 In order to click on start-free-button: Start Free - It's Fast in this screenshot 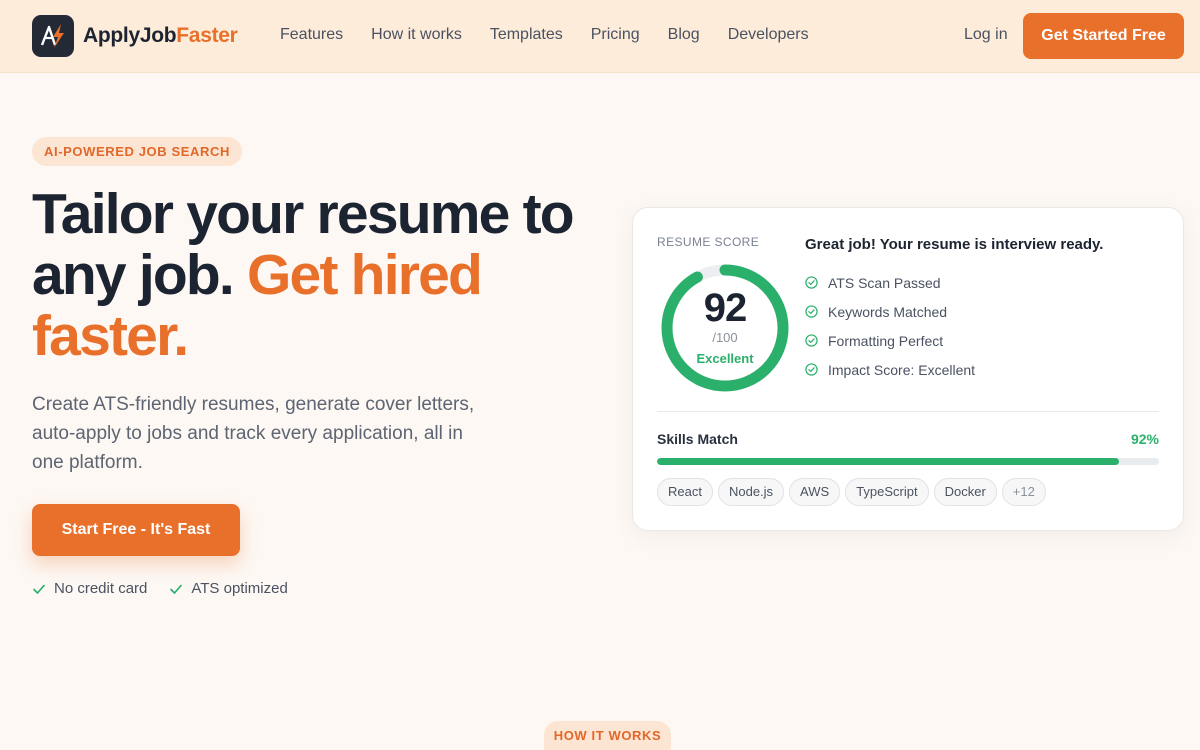, I will do `click(136, 530)`.